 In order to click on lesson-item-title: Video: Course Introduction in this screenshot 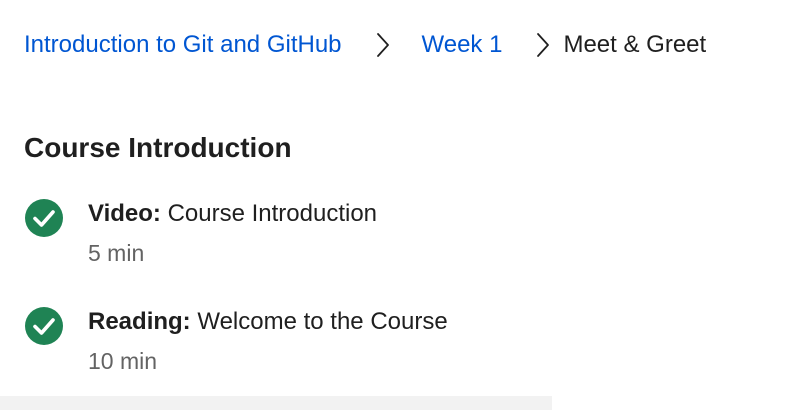, I will do `click(232, 214)`.